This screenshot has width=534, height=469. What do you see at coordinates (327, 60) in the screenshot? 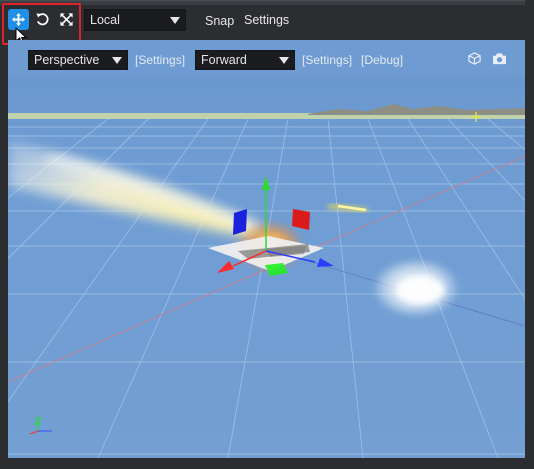
I see `render-settings-link: [Settings]` at bounding box center [327, 60].